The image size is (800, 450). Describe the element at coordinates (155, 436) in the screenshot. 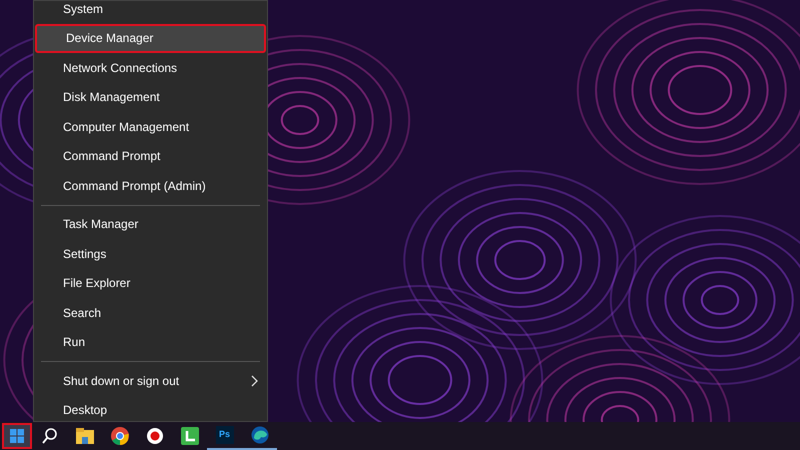

I see `record-icon` at that location.